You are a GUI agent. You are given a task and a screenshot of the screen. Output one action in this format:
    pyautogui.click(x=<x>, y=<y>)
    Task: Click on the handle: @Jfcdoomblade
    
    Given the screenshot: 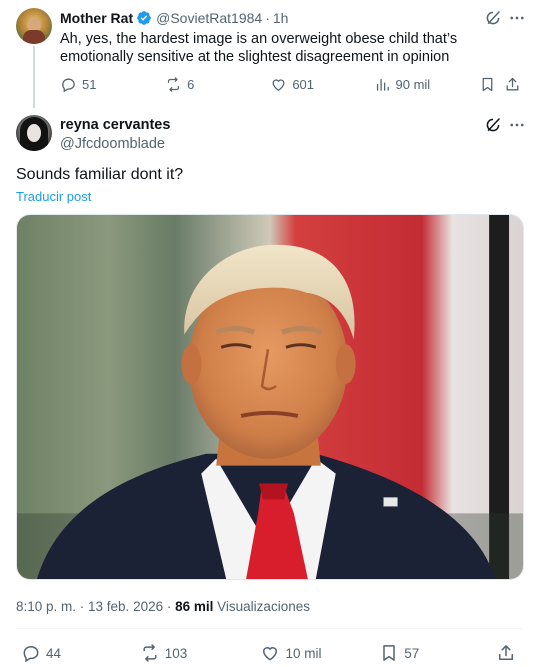 What is the action you would take?
    pyautogui.click(x=112, y=144)
    